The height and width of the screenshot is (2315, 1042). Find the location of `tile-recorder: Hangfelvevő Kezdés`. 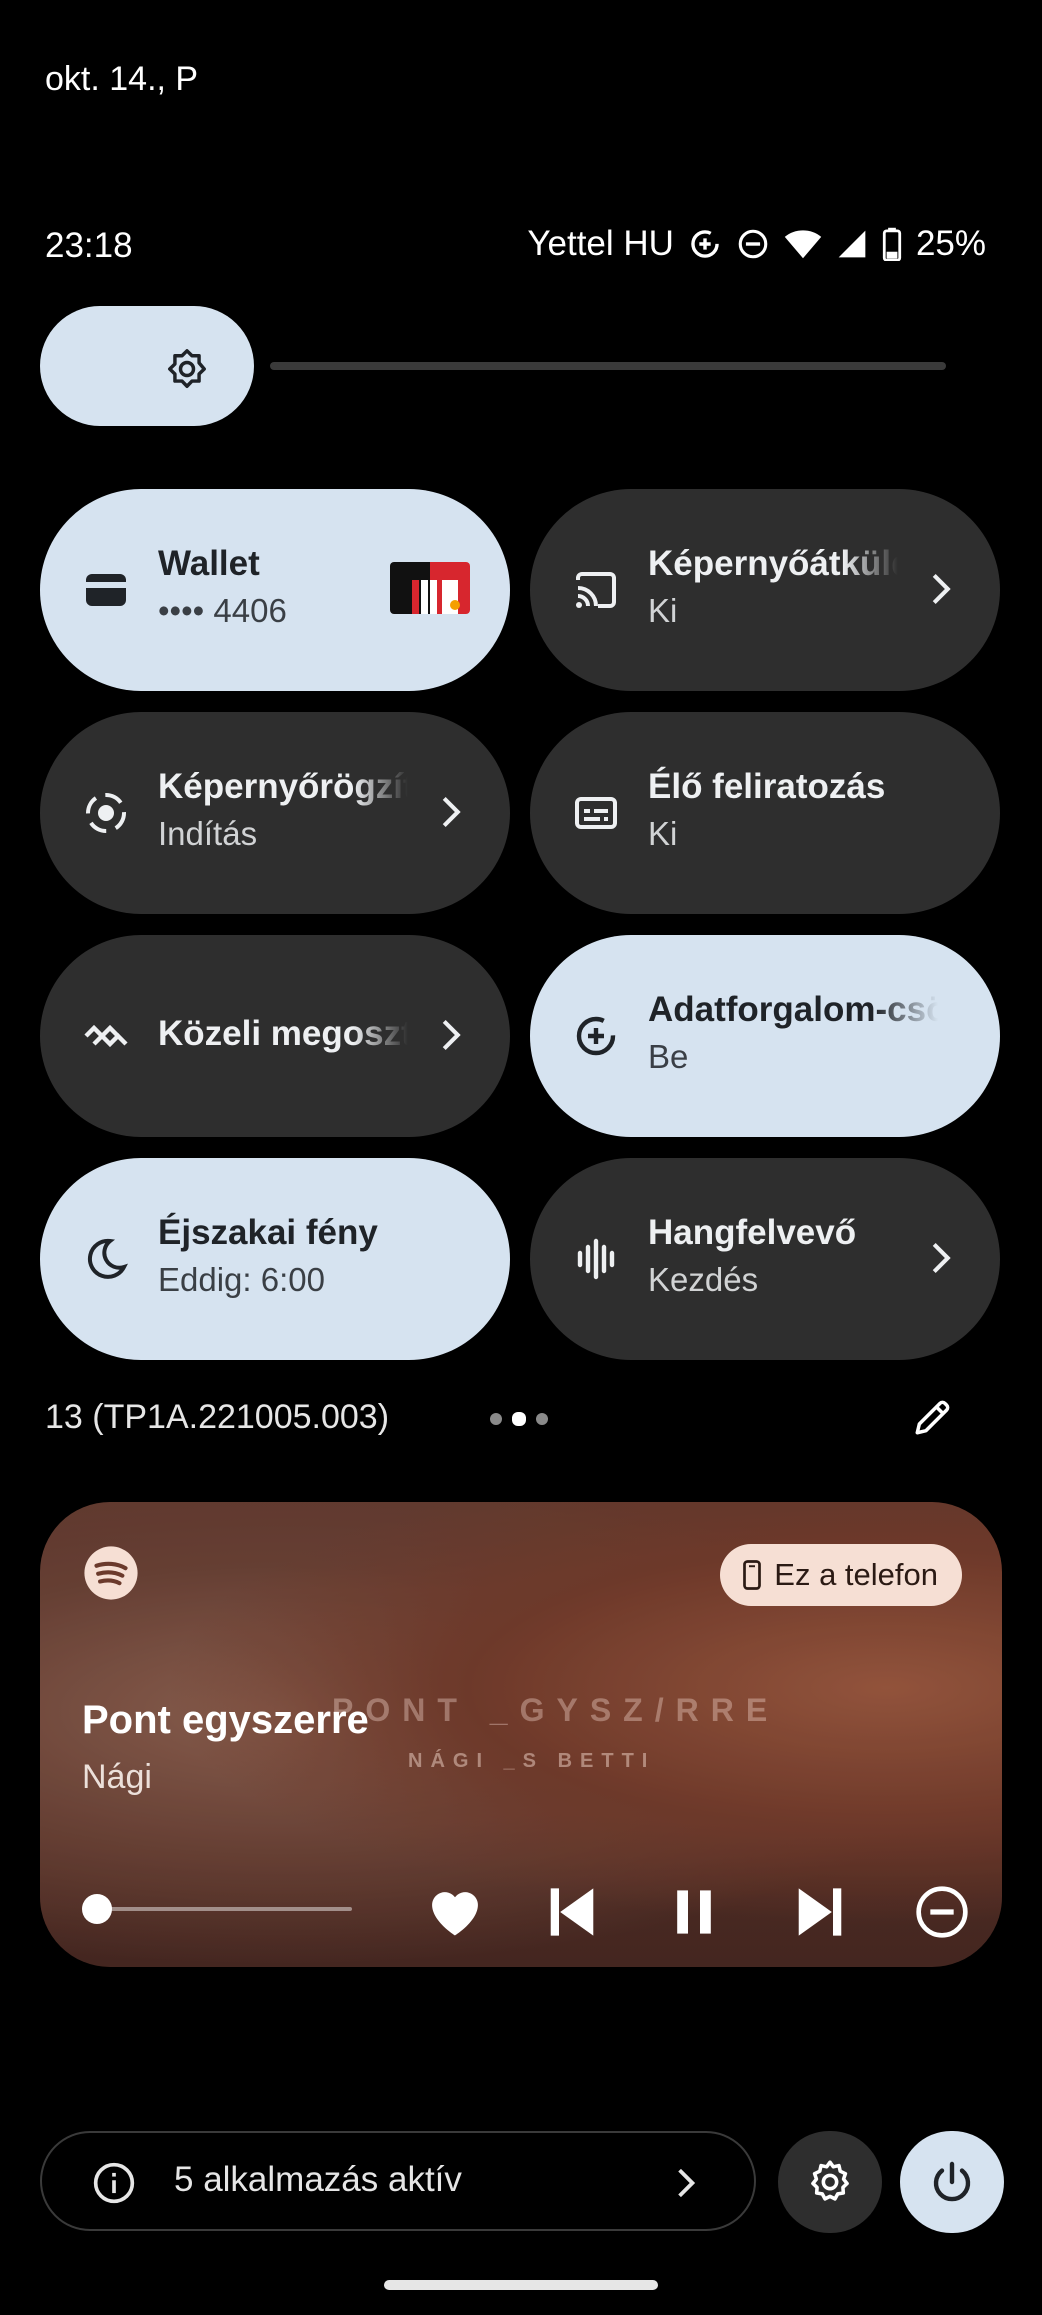

tile-recorder: Hangfelvevő Kezdés is located at coordinates (765, 1259).